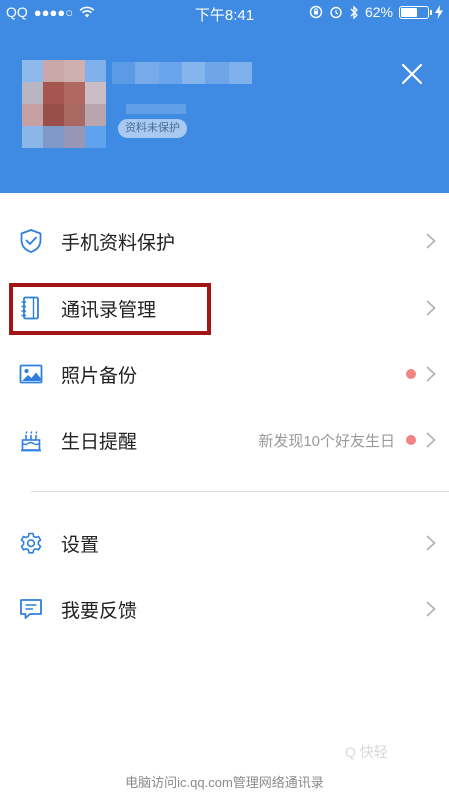 This screenshot has height=800, width=449. Describe the element at coordinates (224, 241) in the screenshot. I see `menu-item-phone-data-protection: 手机资料保护` at that location.